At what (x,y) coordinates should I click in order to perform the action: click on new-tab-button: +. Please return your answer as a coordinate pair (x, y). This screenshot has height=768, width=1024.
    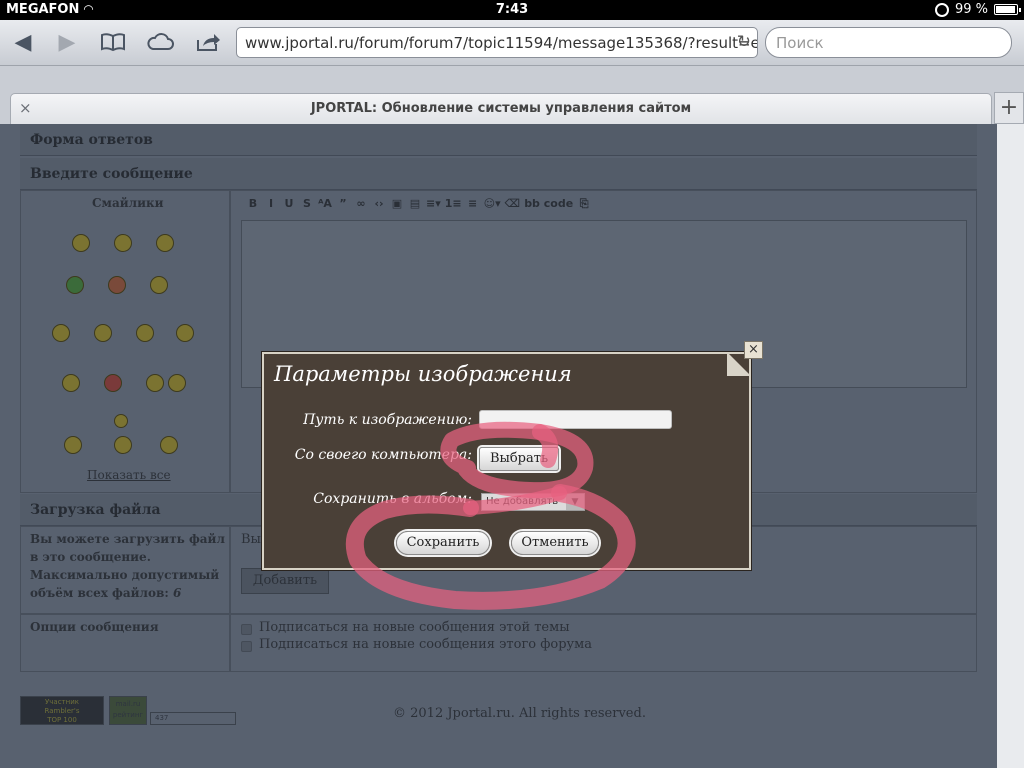
    Looking at the image, I should click on (1009, 108).